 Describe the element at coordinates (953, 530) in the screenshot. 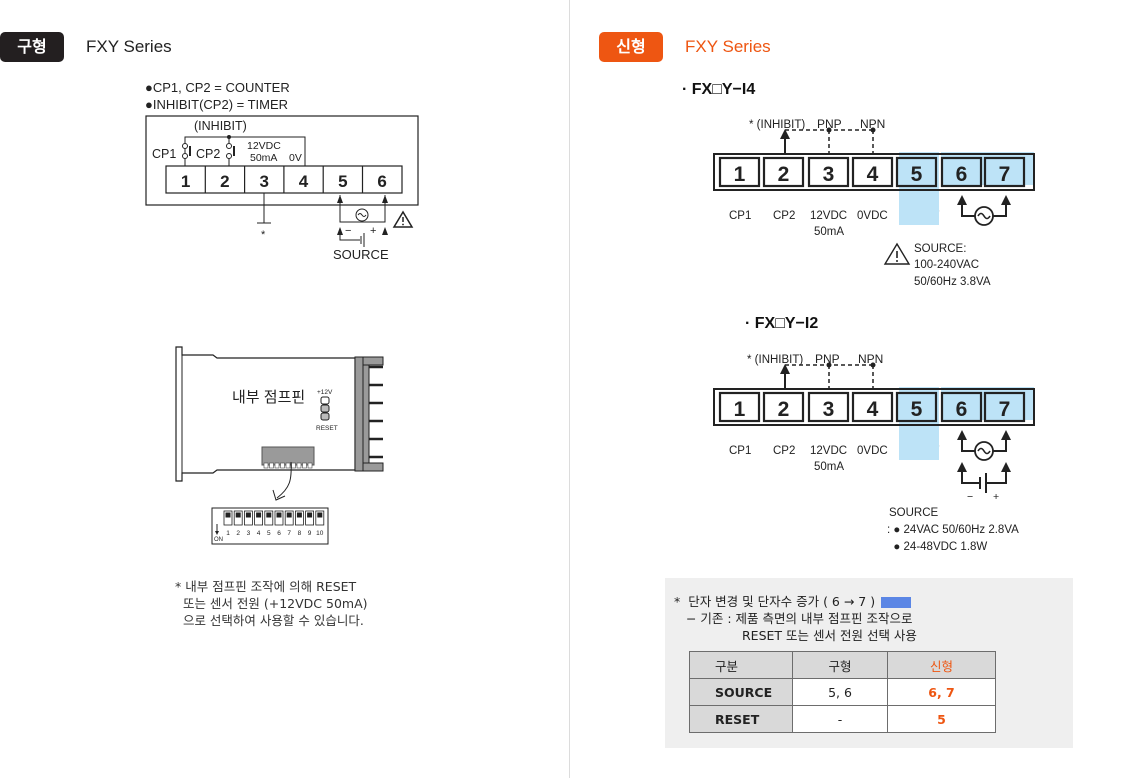

I see `source-line: : ● 24VAC 50/60Hz 2.8VA` at that location.